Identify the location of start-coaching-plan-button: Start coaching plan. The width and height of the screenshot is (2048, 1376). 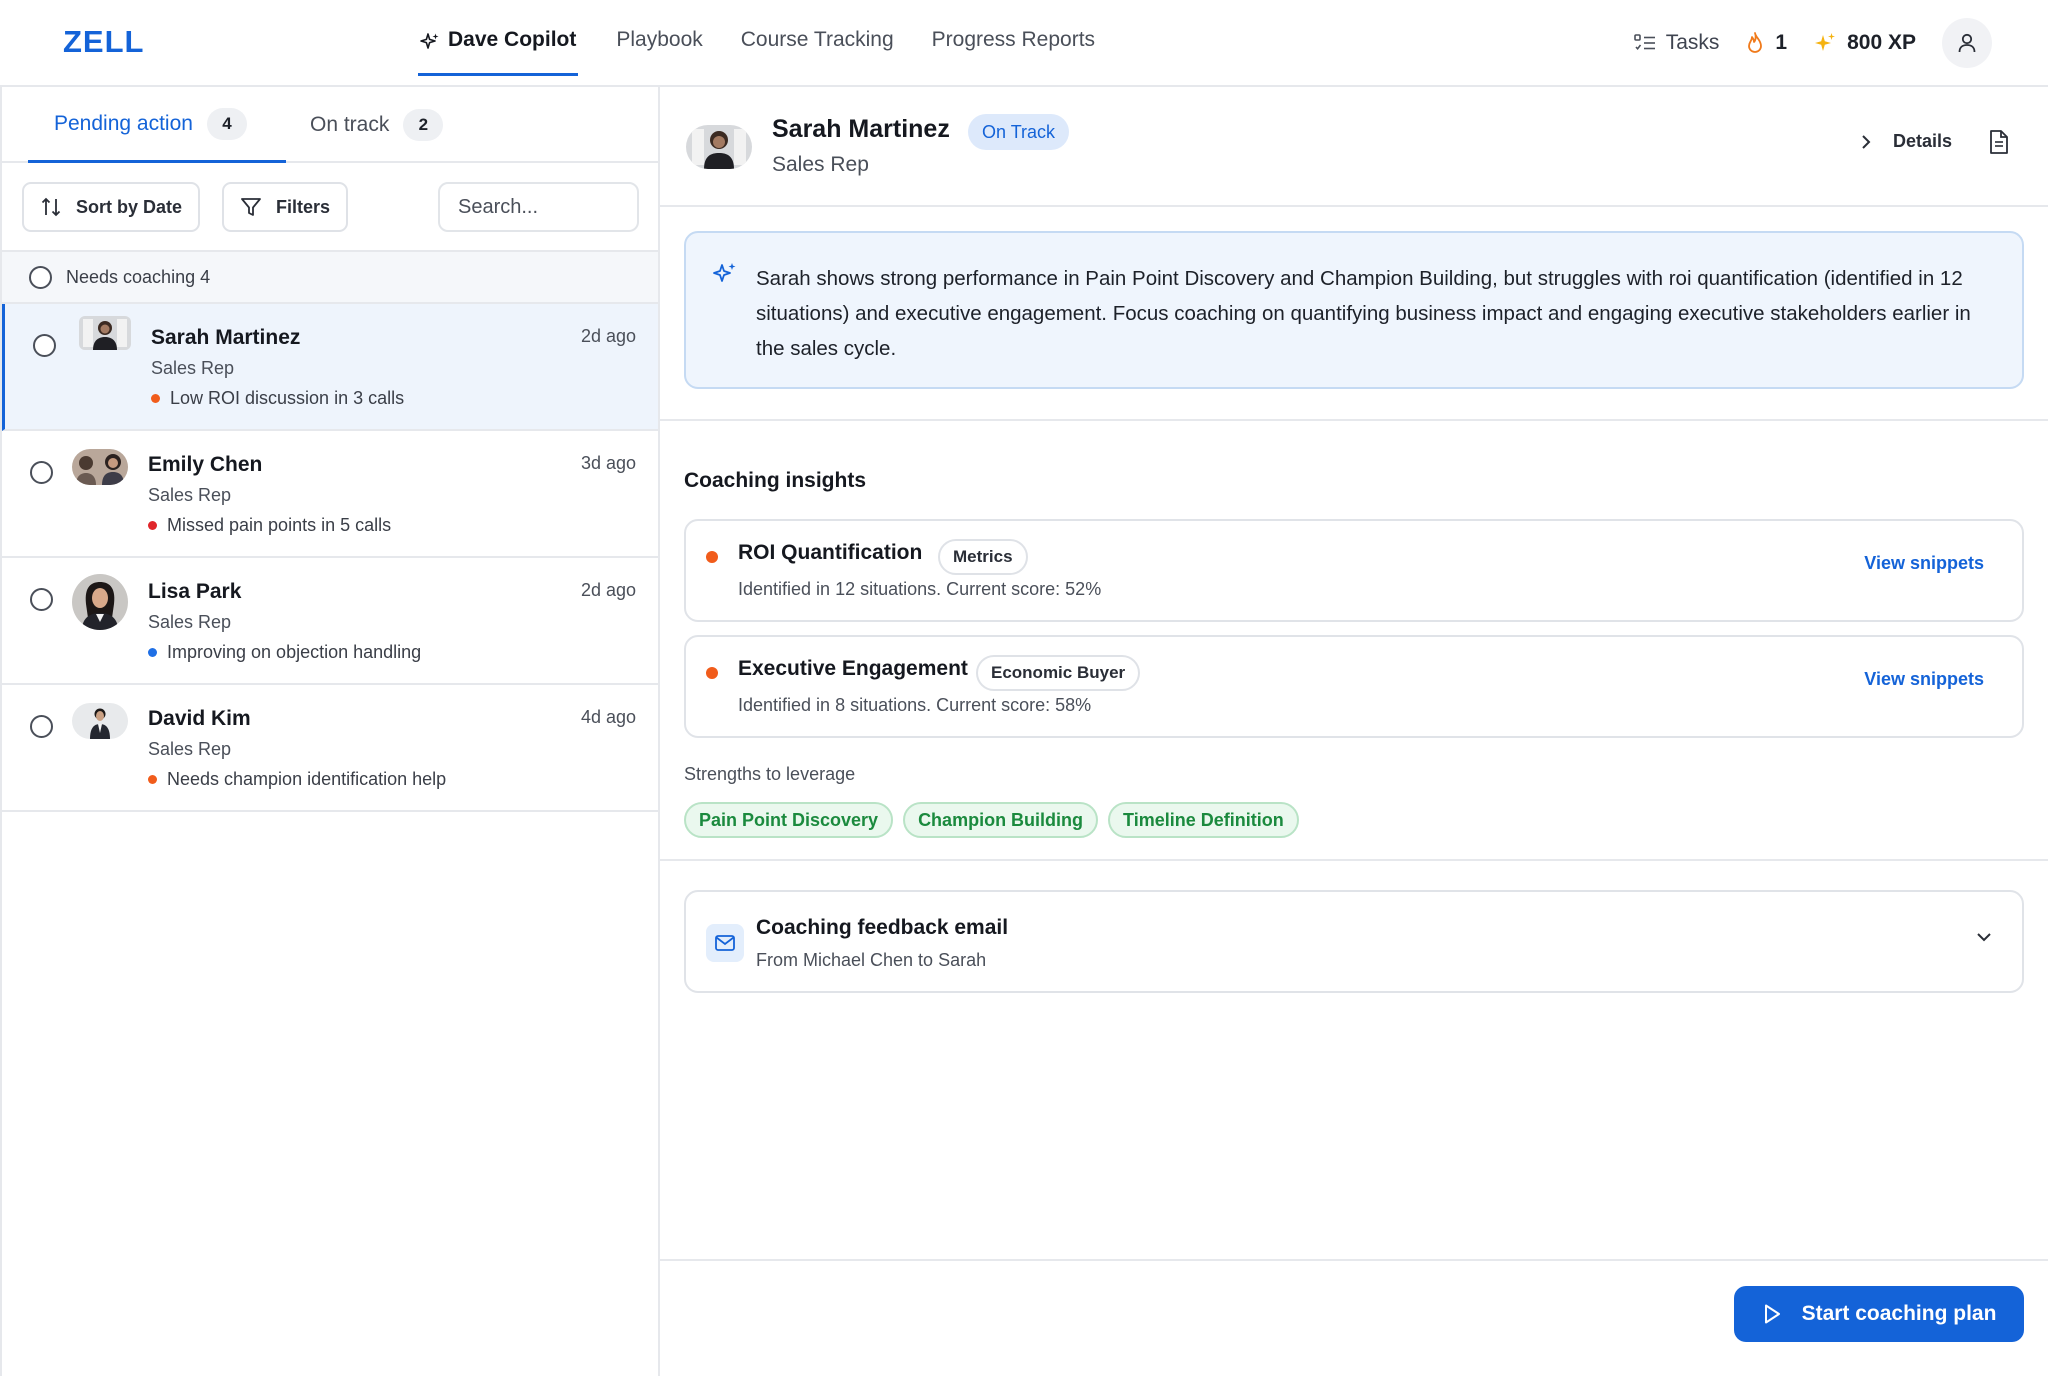
(1879, 1314).